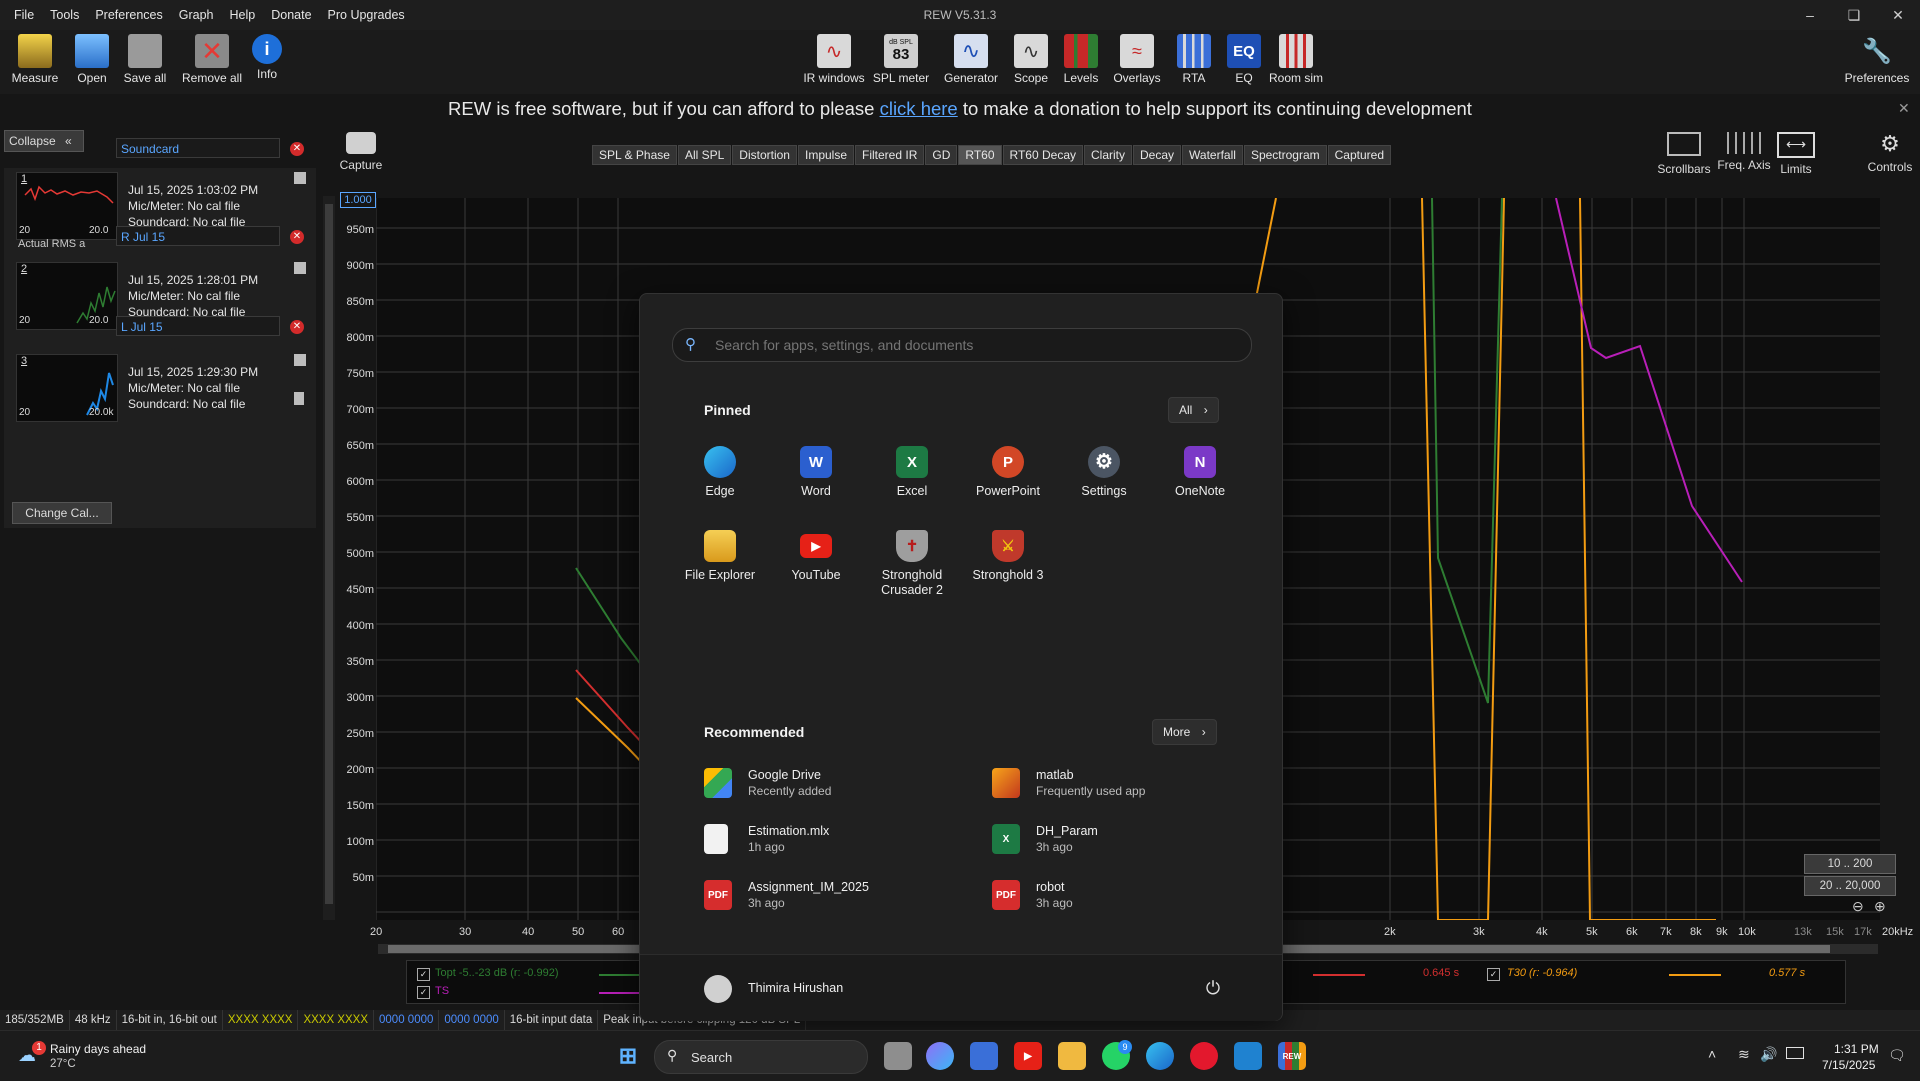 The height and width of the screenshot is (1081, 1920). I want to click on microsoft-store-icon, so click(984, 1056).